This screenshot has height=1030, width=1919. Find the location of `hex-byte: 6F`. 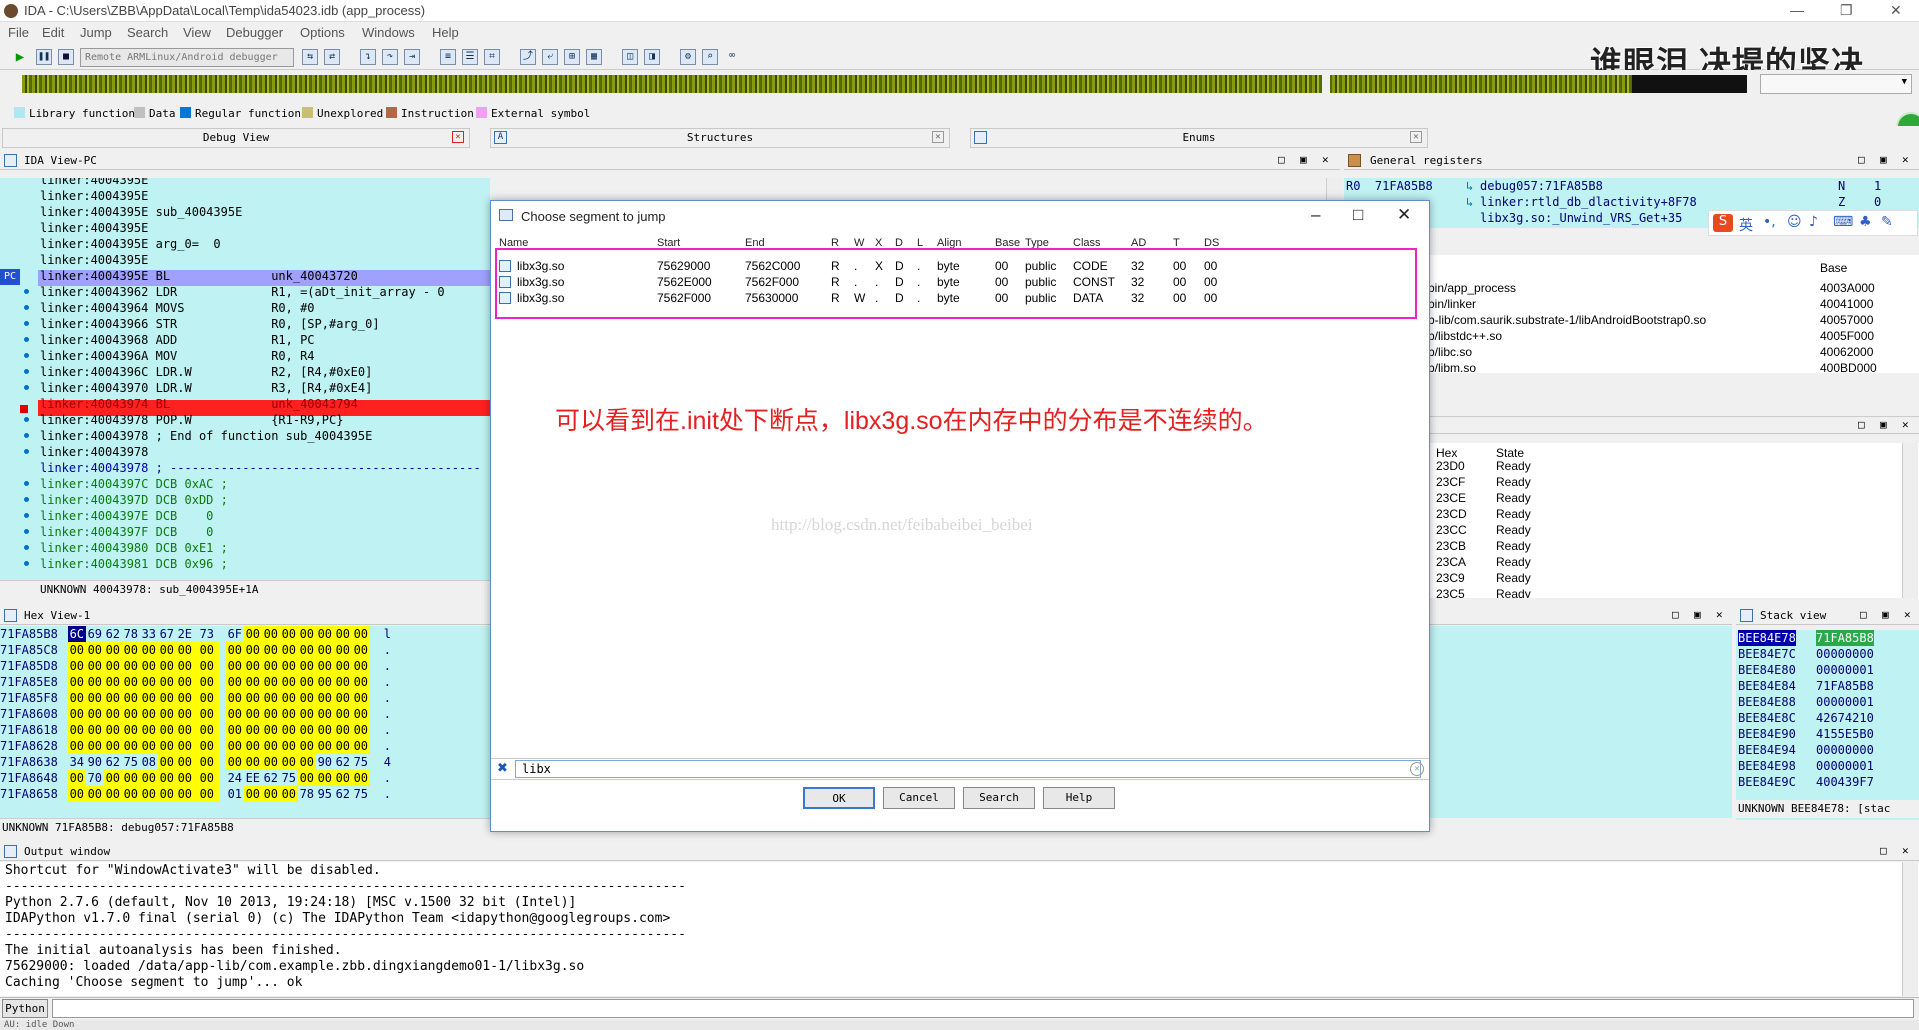

hex-byte: 6F is located at coordinates (235, 634).